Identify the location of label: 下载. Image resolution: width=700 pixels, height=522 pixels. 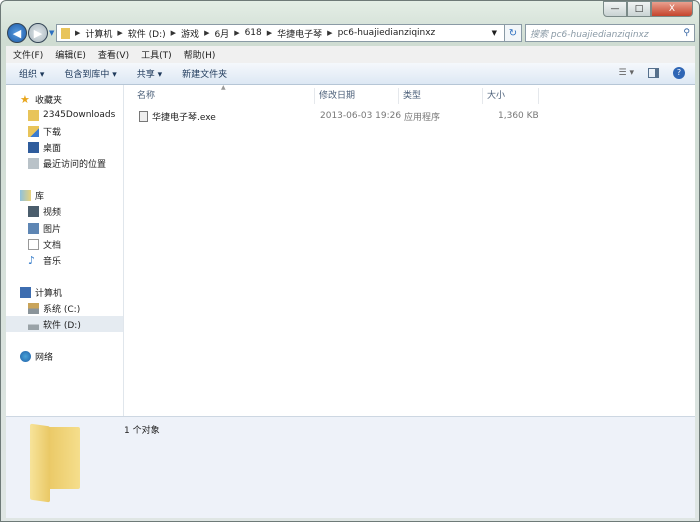
(52, 132).